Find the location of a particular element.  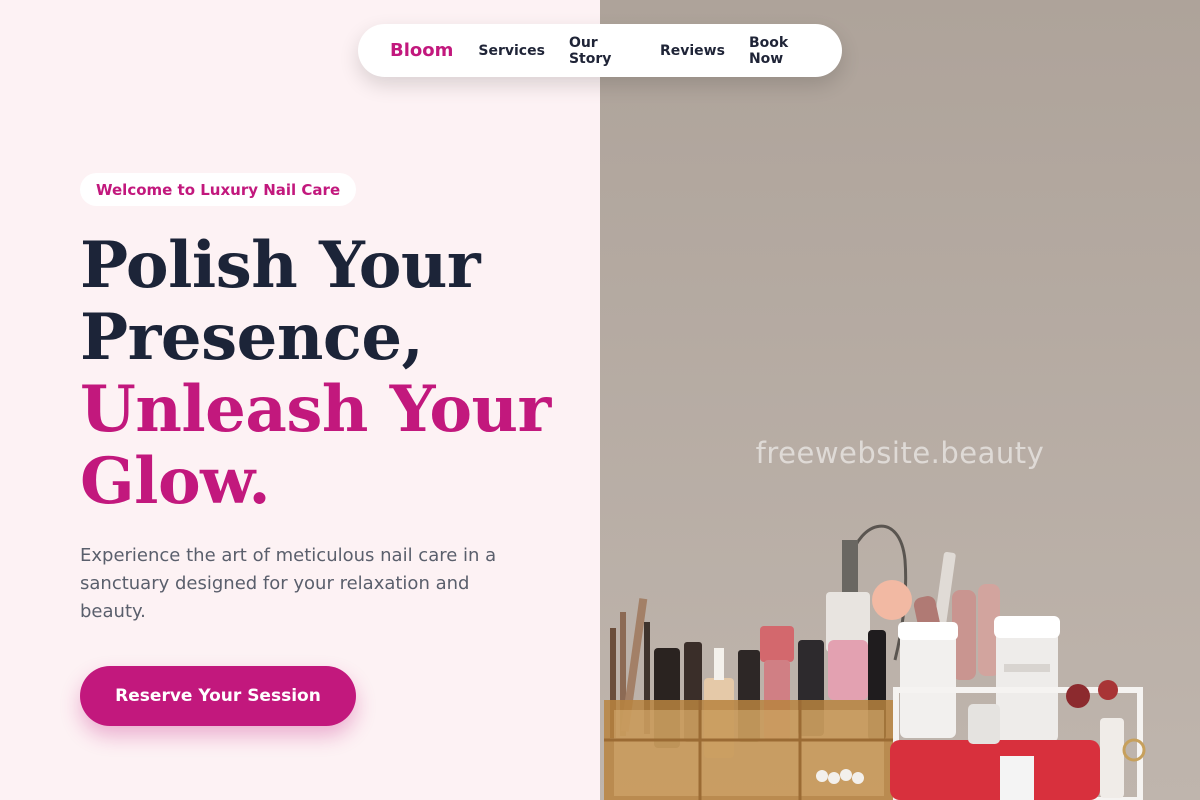

nav-link-services: Services is located at coordinates (511, 51).